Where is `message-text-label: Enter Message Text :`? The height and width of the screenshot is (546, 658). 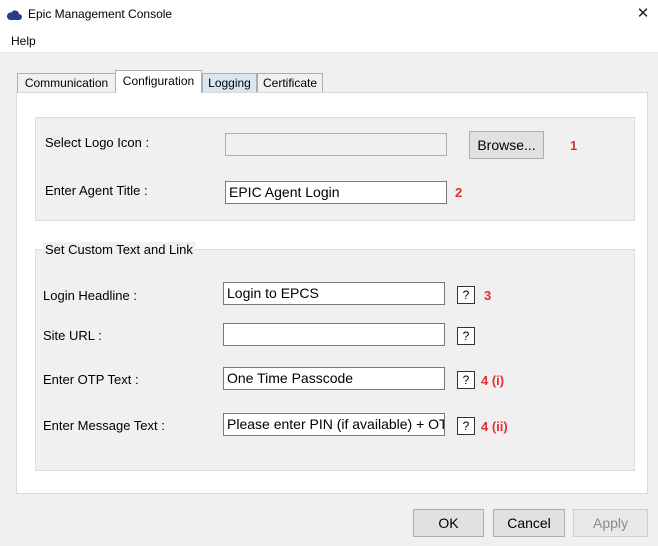 message-text-label: Enter Message Text : is located at coordinates (104, 425).